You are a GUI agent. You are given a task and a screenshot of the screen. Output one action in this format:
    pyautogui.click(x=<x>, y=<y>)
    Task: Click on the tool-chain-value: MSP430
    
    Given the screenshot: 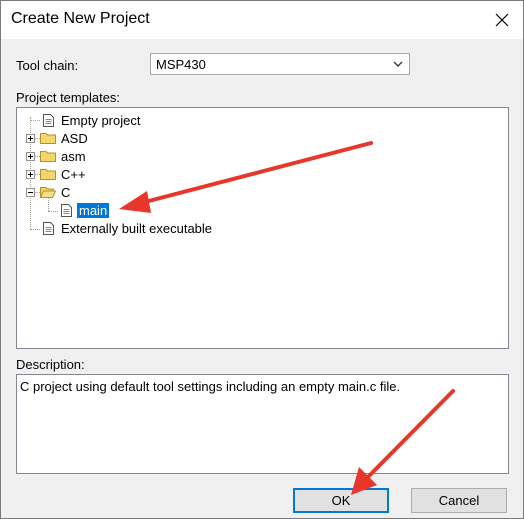 What is the action you would take?
    pyautogui.click(x=181, y=64)
    